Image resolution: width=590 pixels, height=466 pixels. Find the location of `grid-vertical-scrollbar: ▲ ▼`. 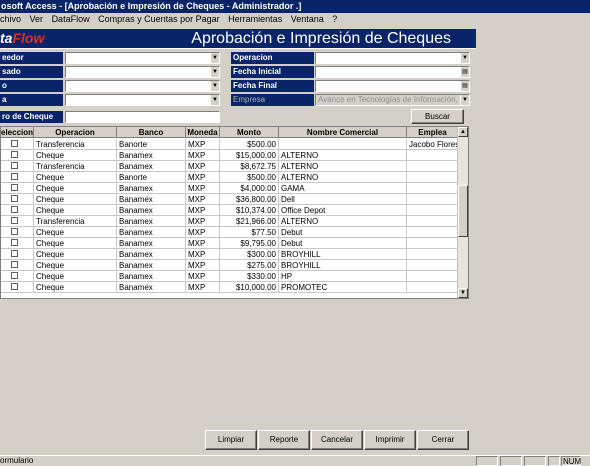

grid-vertical-scrollbar: ▲ ▼ is located at coordinates (462, 212).